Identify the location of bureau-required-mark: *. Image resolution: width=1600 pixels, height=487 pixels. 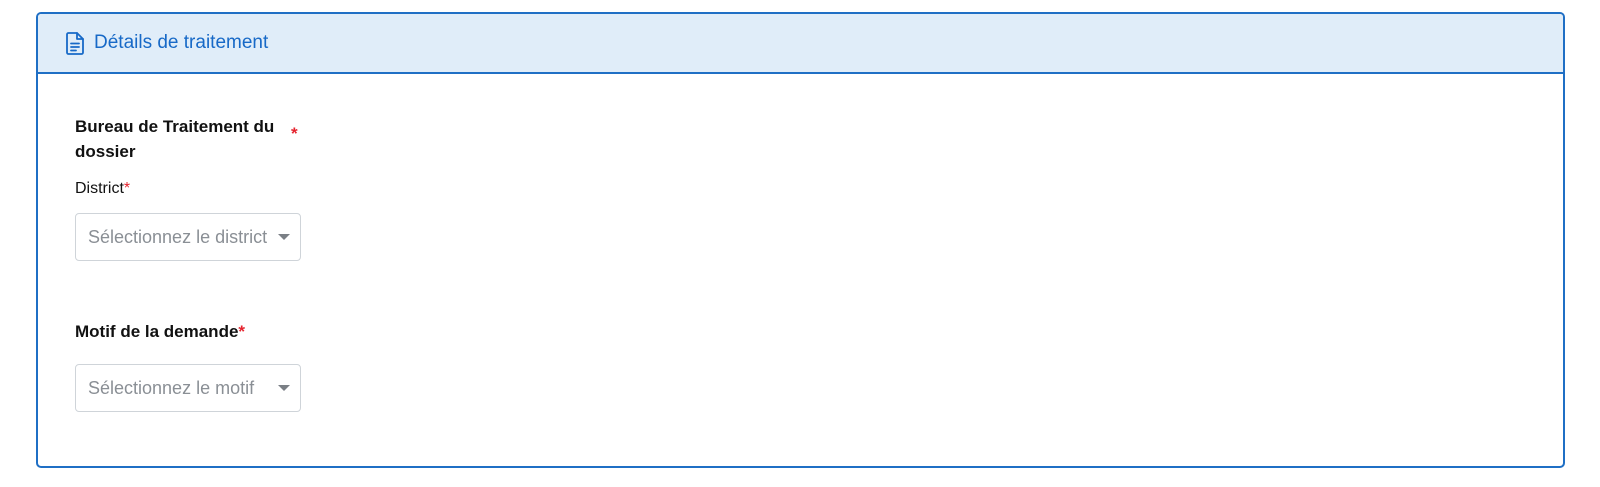
(294, 133).